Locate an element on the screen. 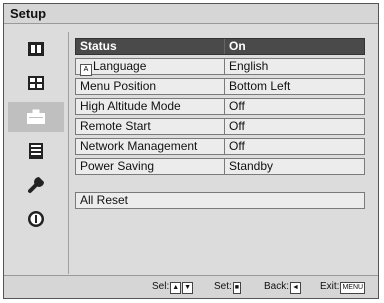 The height and width of the screenshot is (303, 384). select-hint: Sel: ▲ ▼ is located at coordinates (173, 287).